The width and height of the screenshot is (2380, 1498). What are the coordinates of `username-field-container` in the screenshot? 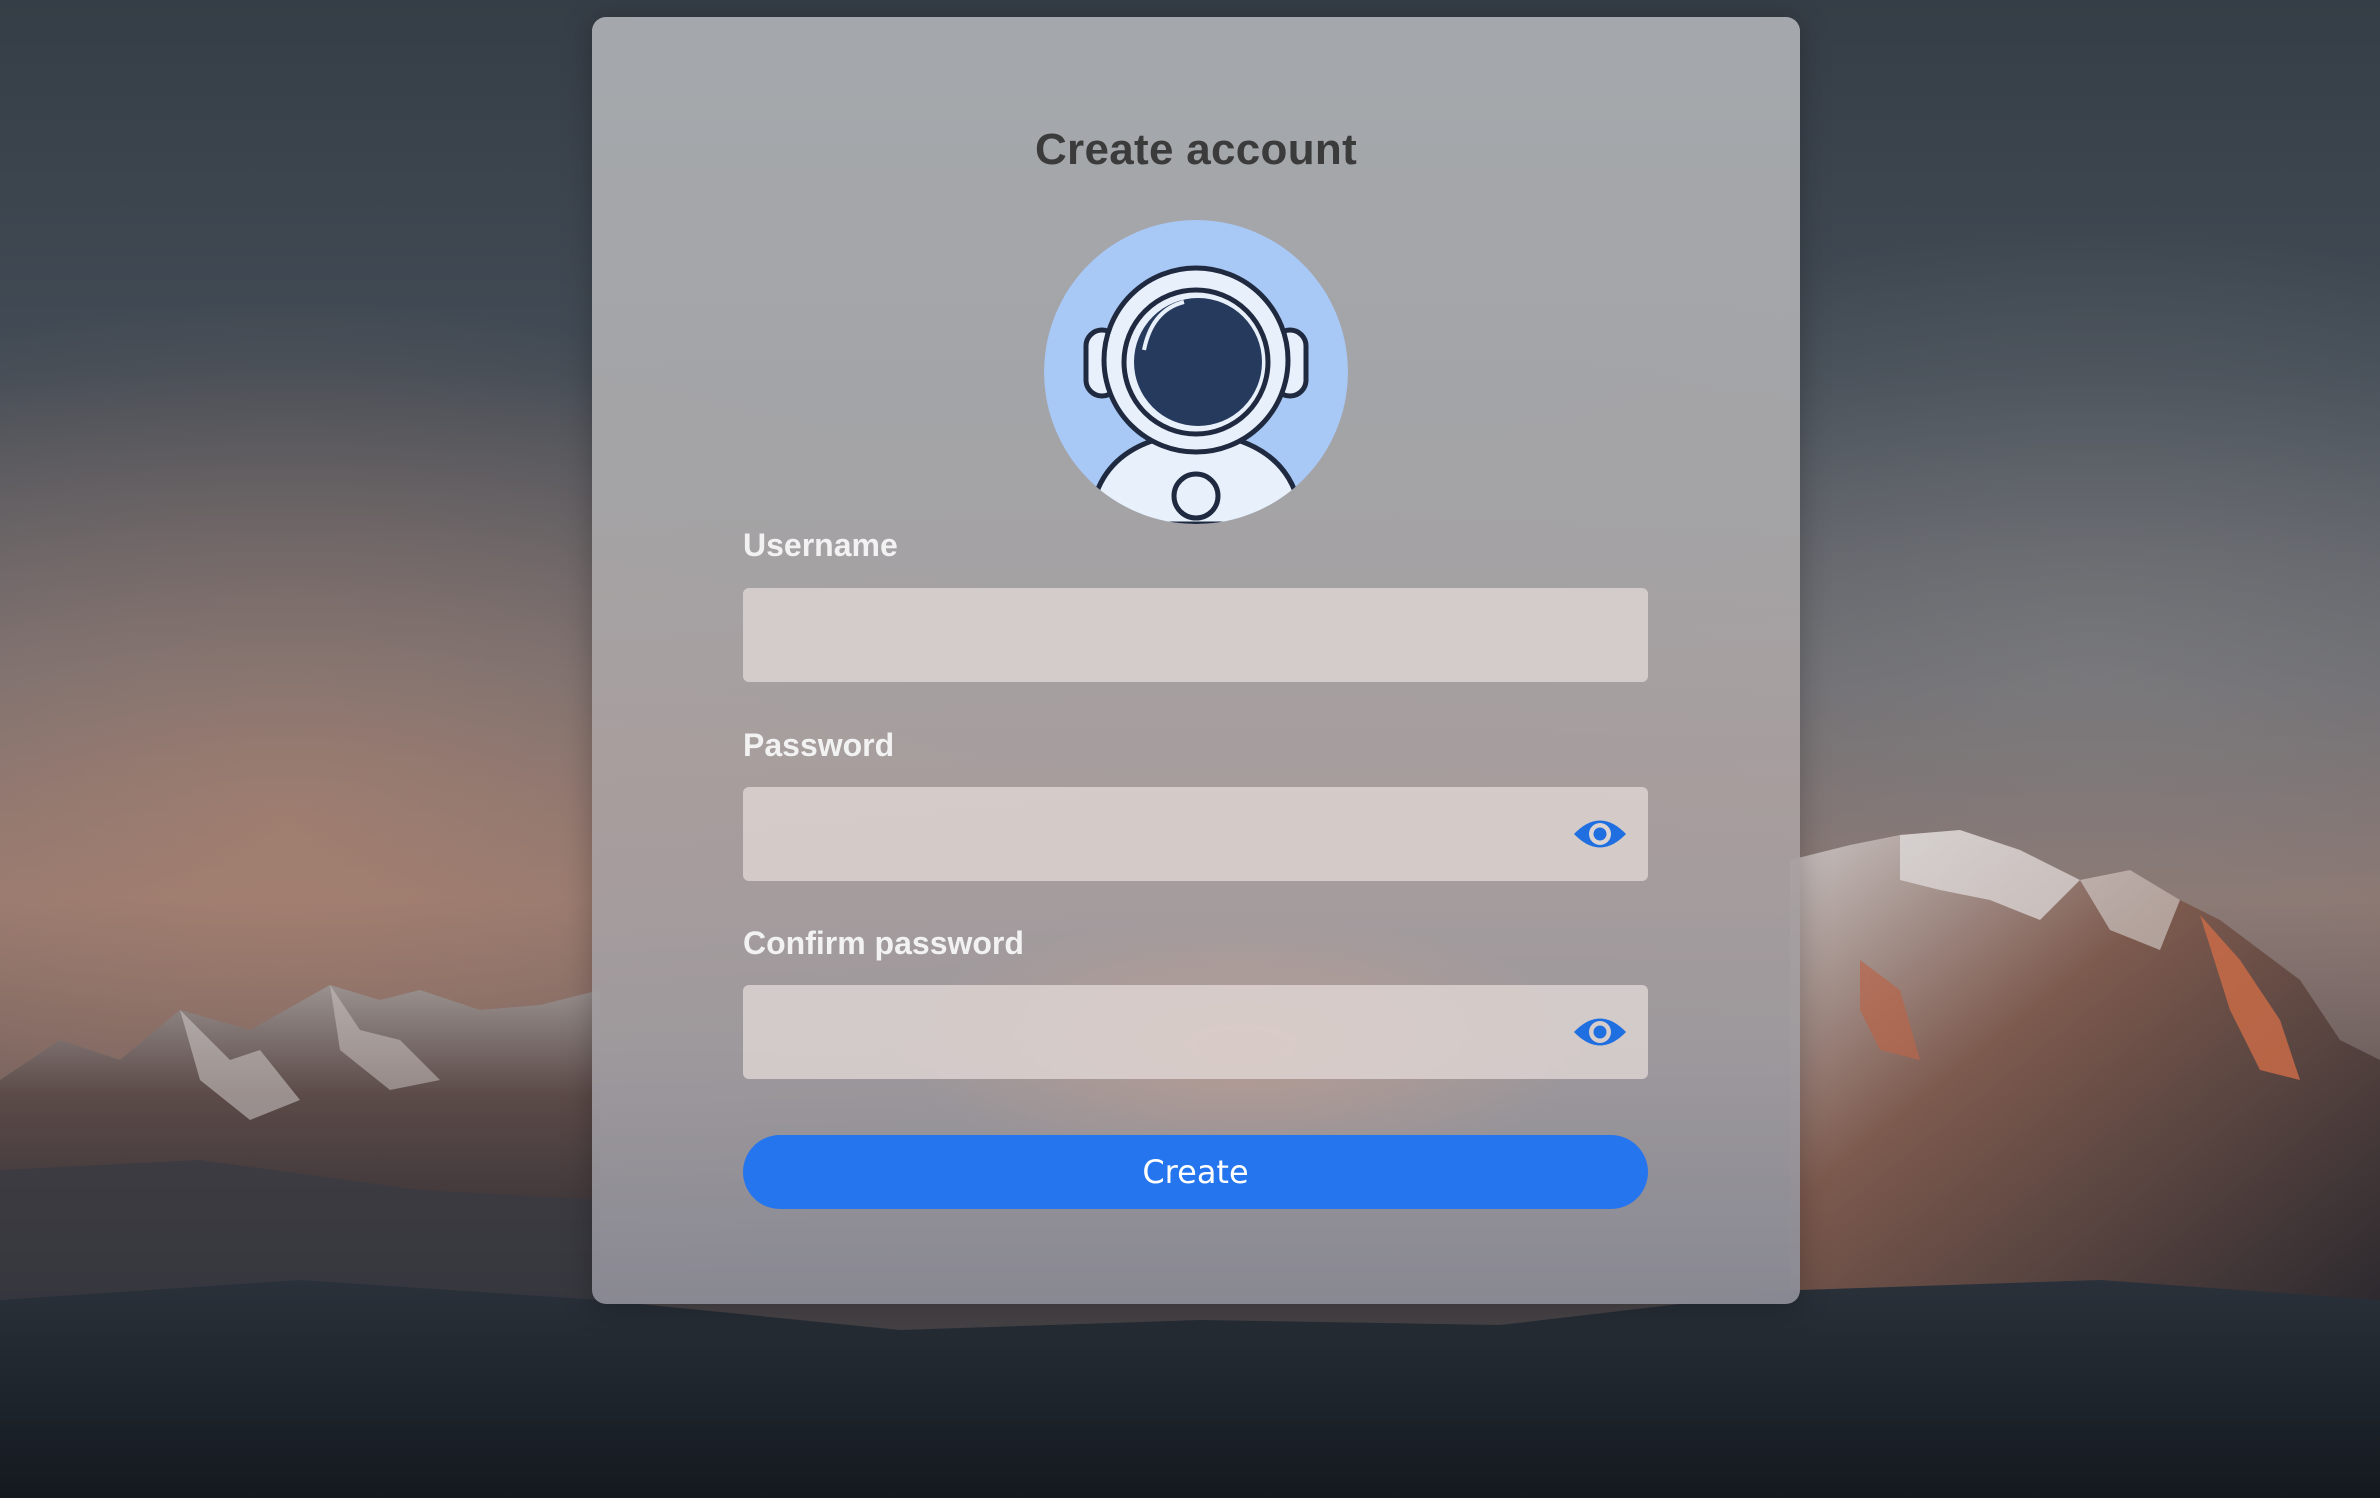 It's located at (1195, 635).